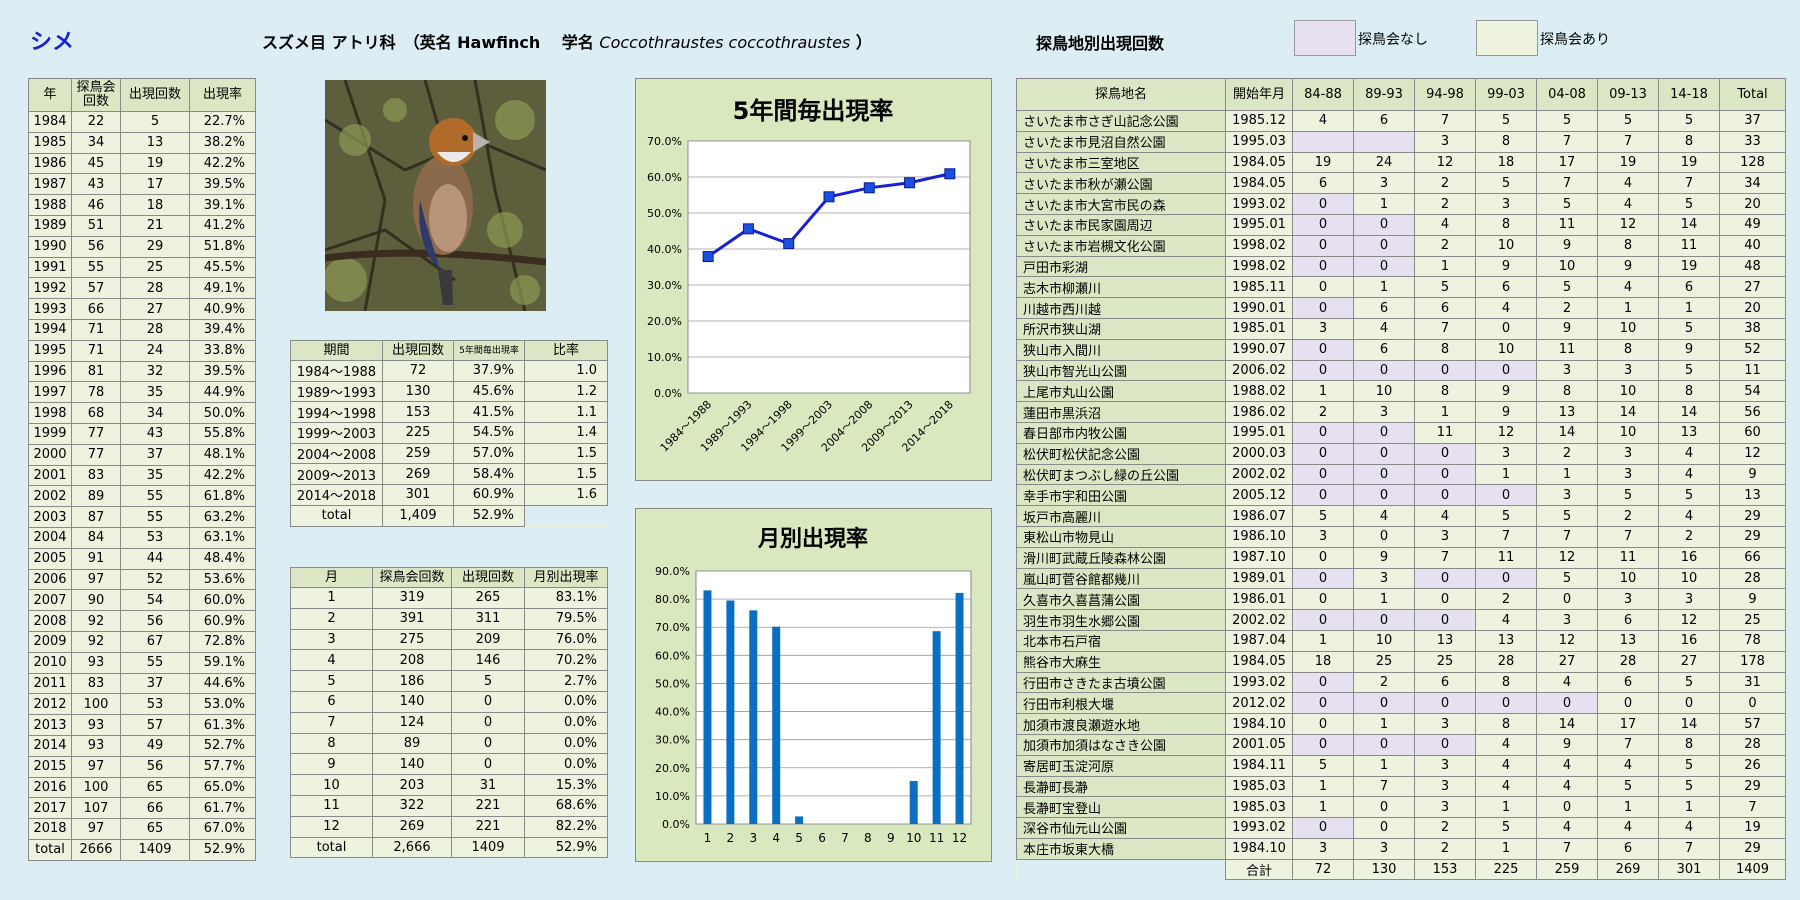 Image resolution: width=1800 pixels, height=900 pixels. Describe the element at coordinates (822, 838) in the screenshot. I see `x-tick-label: 6` at that location.